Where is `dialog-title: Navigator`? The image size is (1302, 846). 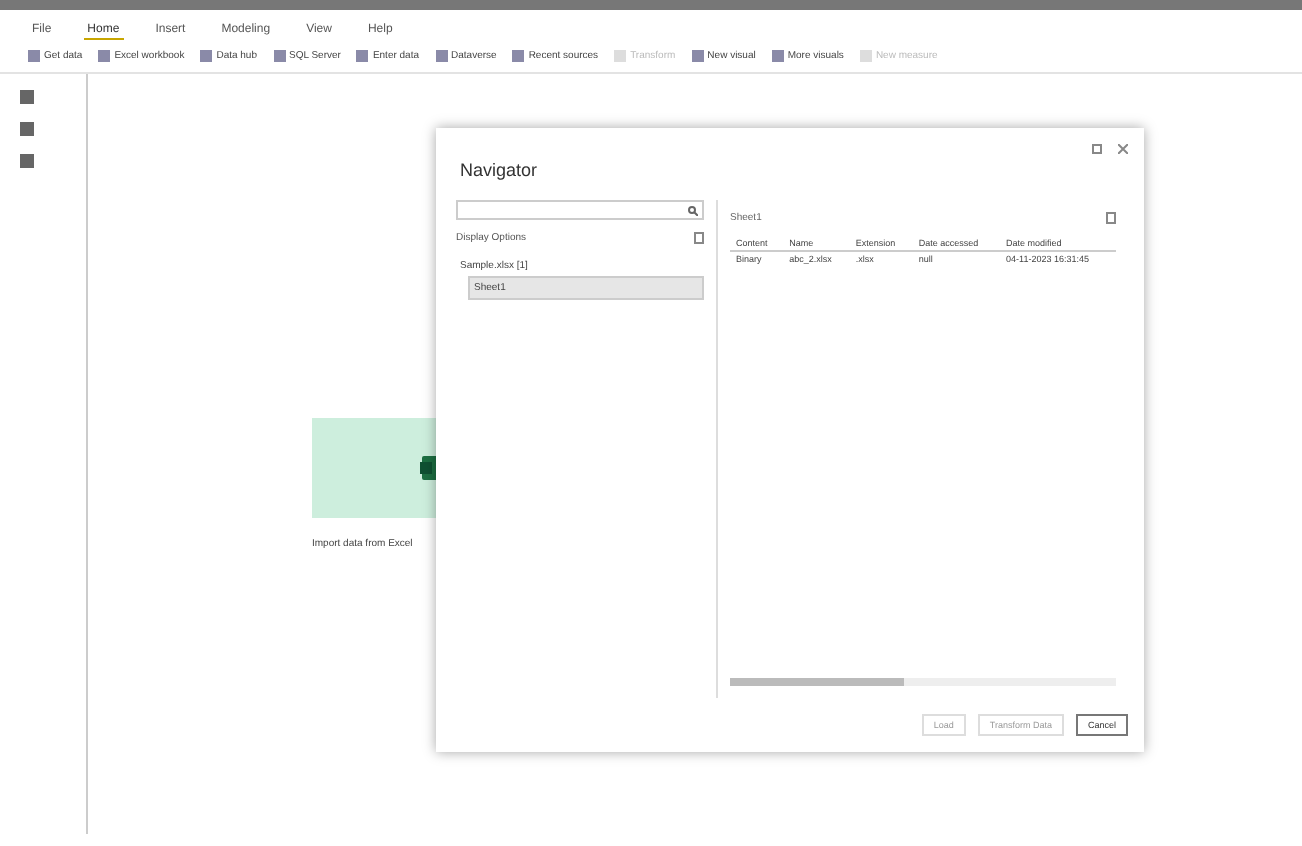
dialog-title: Navigator is located at coordinates (499, 170).